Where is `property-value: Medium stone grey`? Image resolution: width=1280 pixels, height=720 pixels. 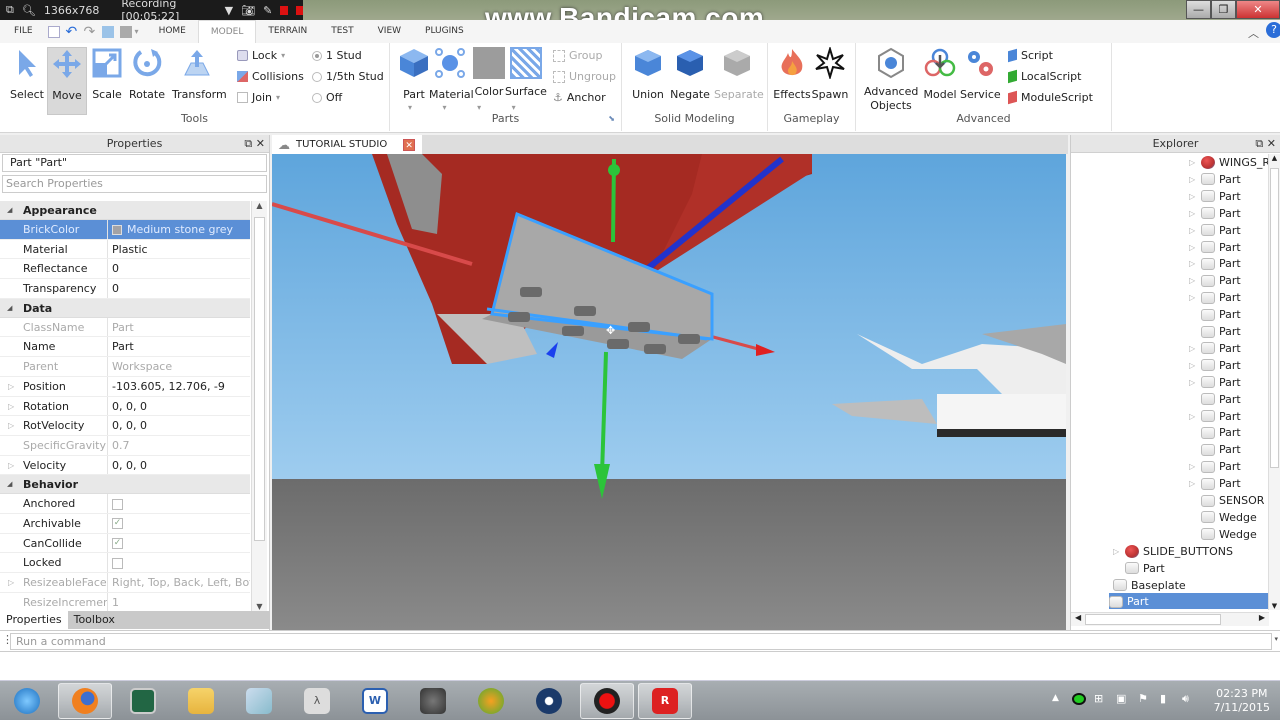
property-value: Medium stone grey is located at coordinates (179, 229).